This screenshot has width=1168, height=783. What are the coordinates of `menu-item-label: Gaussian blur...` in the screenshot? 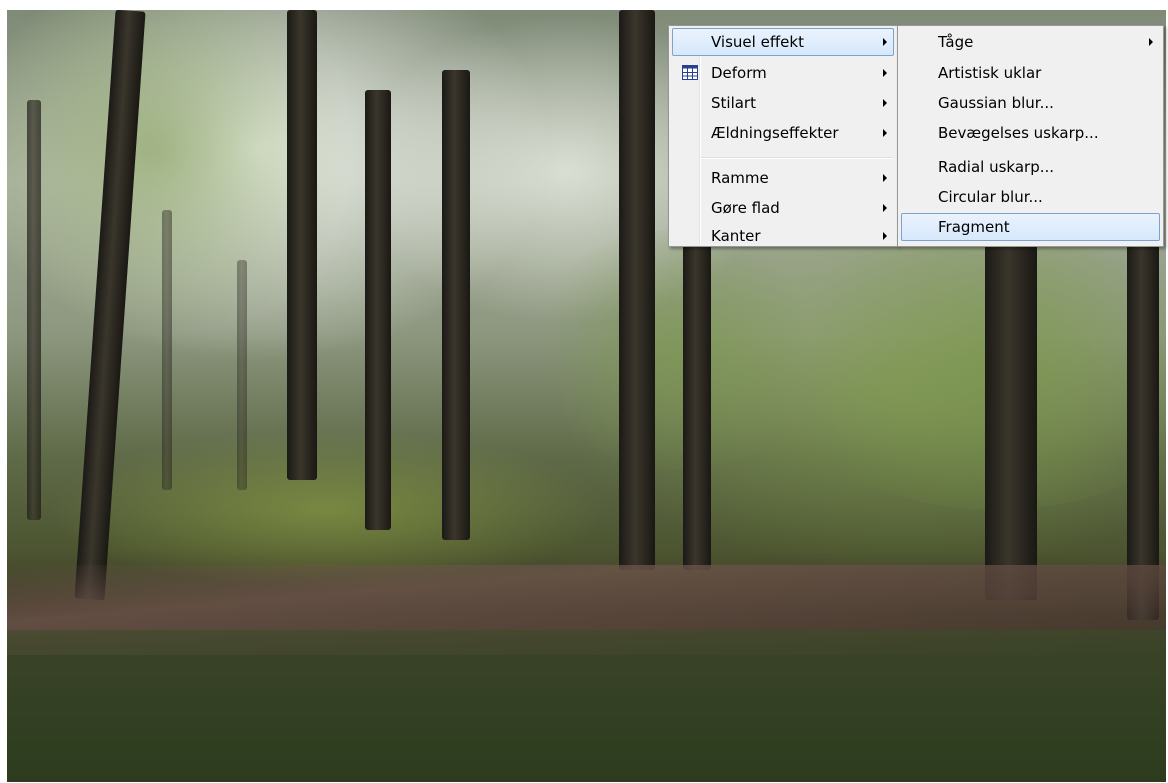 It's located at (996, 103).